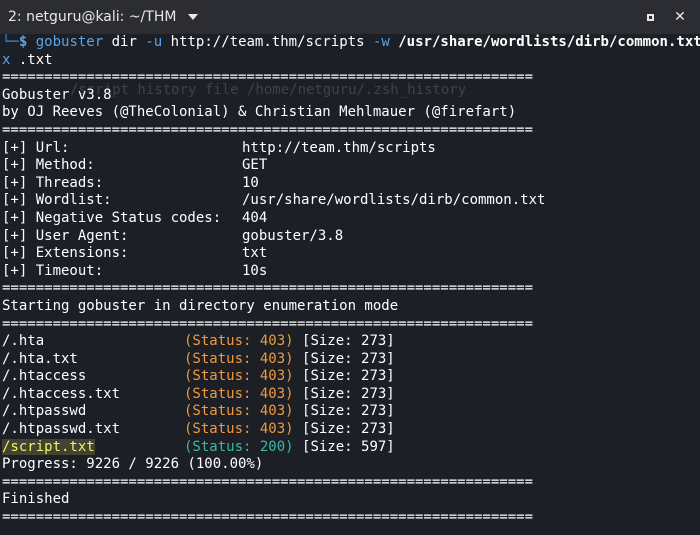  I want to click on result-row: /.htpasswd.txt (Status: 403) [Size: 273], so click(198, 429).